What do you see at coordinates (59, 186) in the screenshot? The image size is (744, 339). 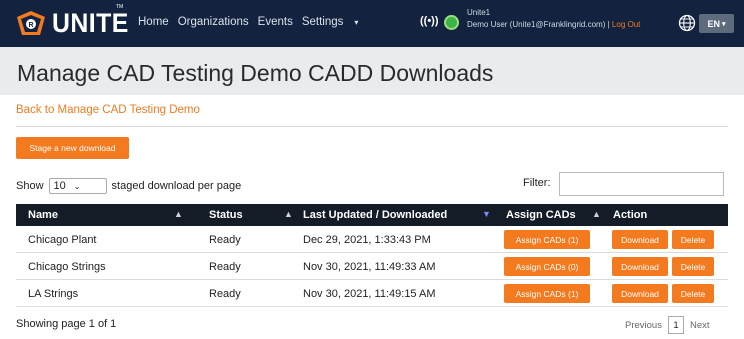 I see `per-page-value: 10` at bounding box center [59, 186].